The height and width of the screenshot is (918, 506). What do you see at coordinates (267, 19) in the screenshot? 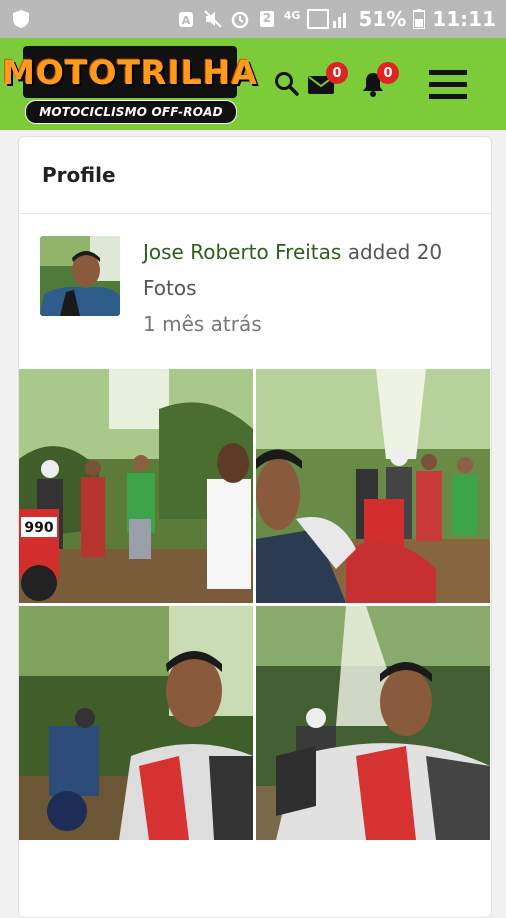
I see `sim-icon: 2` at bounding box center [267, 19].